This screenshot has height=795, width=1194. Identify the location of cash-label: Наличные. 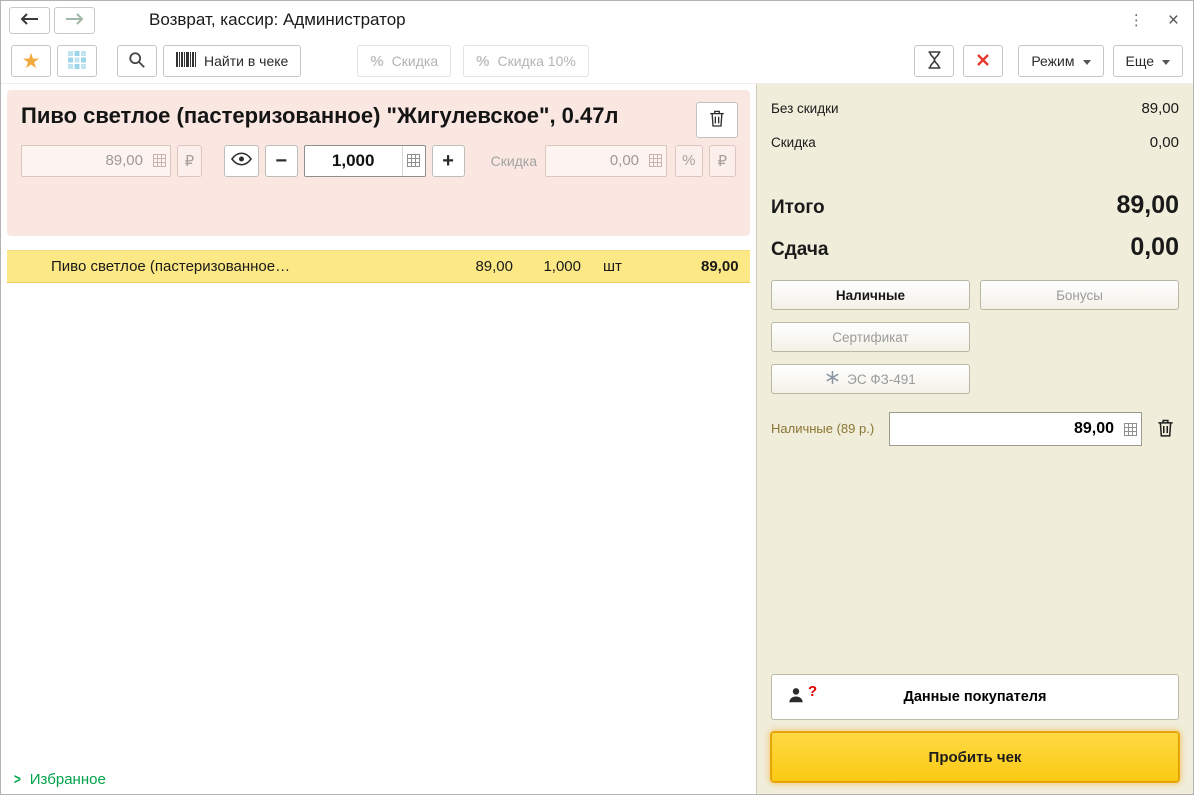
(870, 295).